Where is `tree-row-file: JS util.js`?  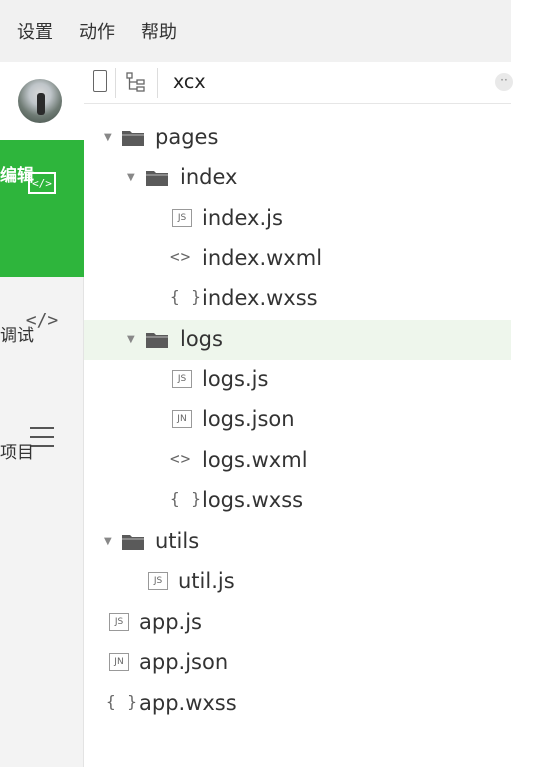
tree-row-file: JS util.js is located at coordinates (297, 582).